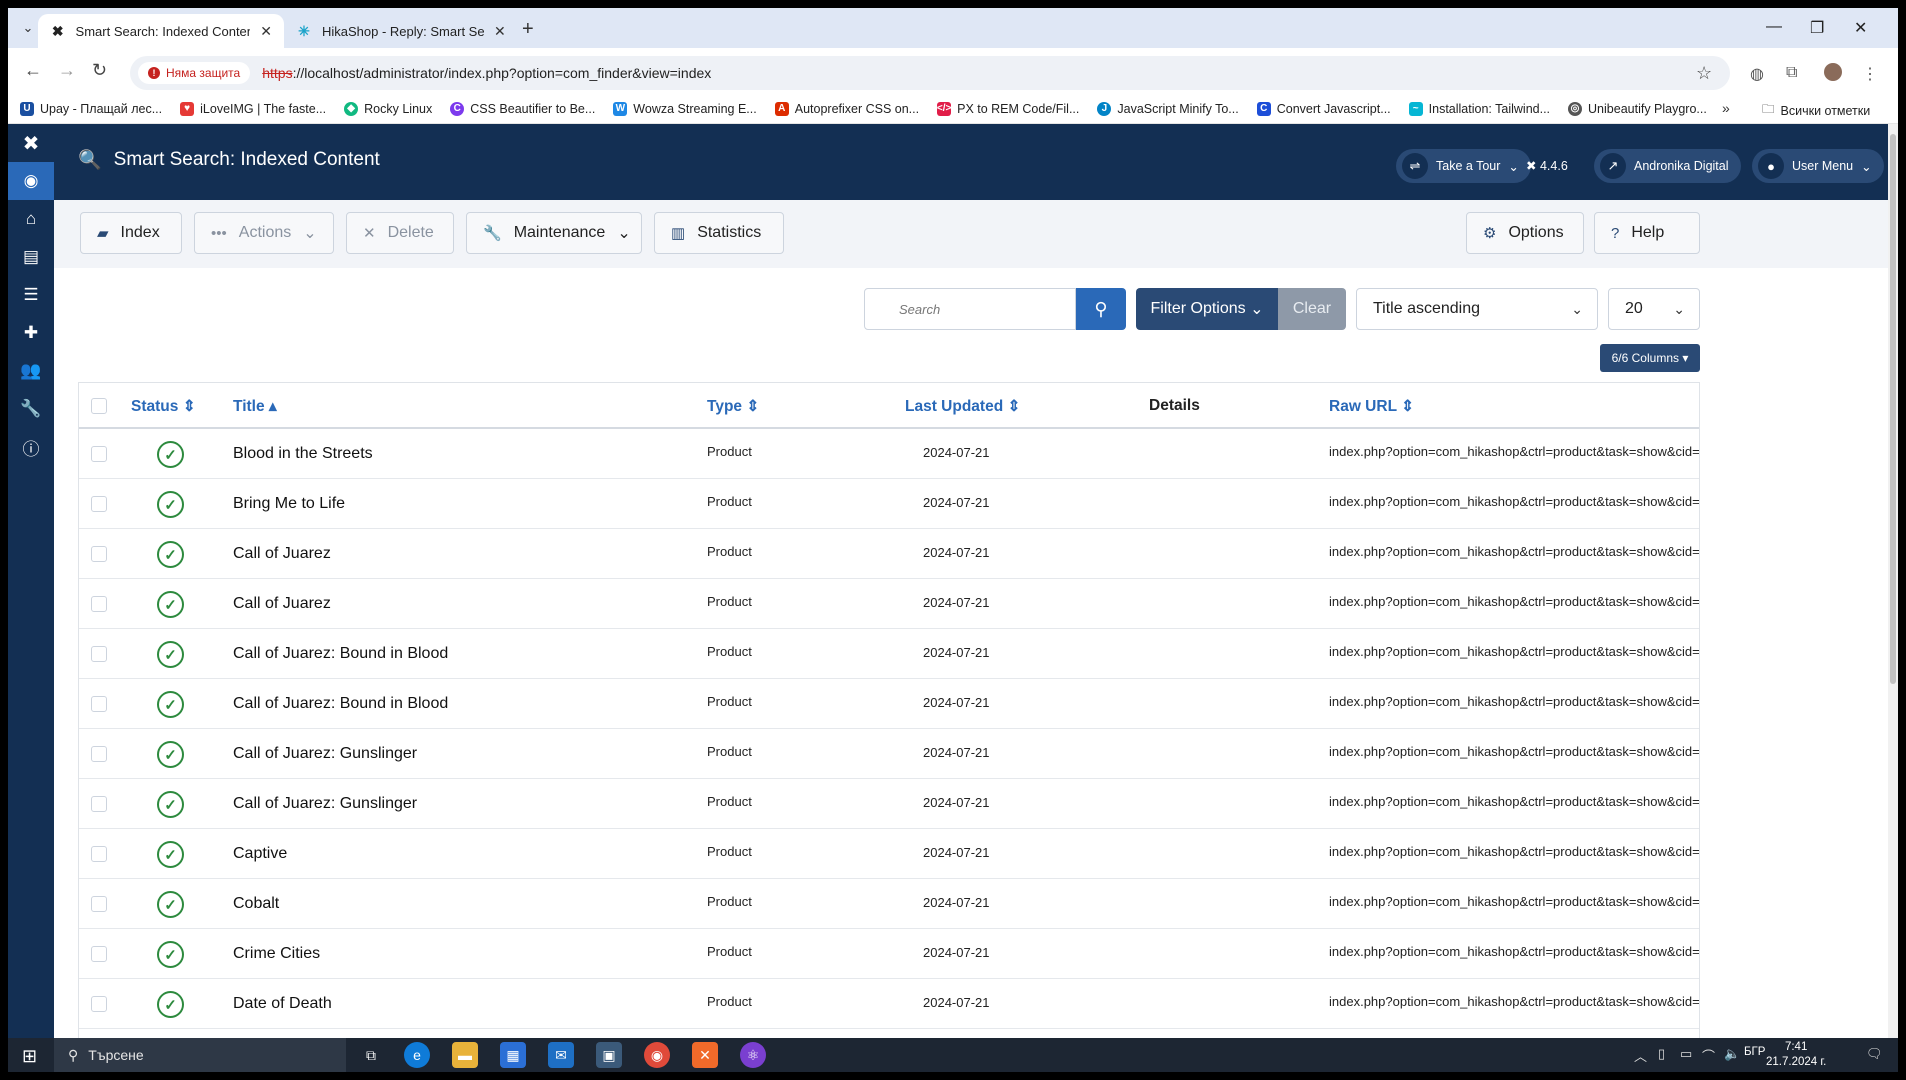 This screenshot has width=1906, height=1080. What do you see at coordinates (1667, 166) in the screenshot?
I see `site-link-button: ↗ Andronika Digital` at bounding box center [1667, 166].